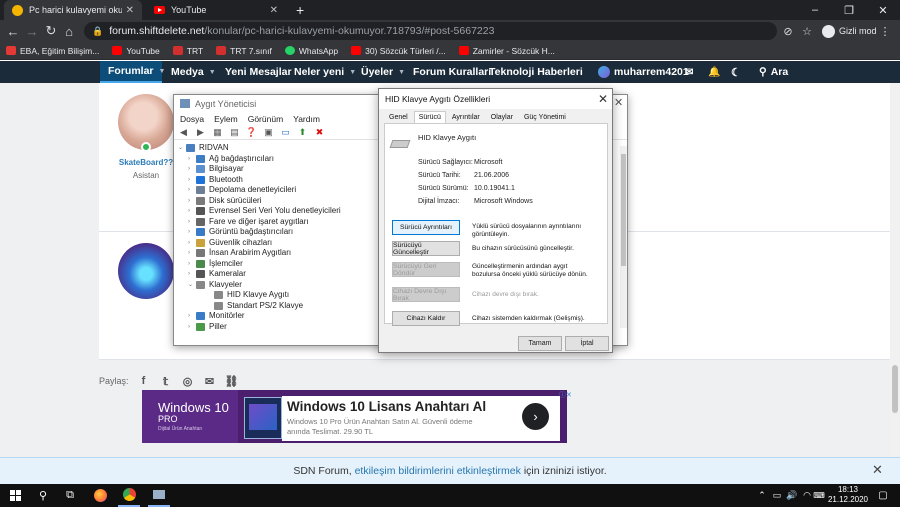  What do you see at coordinates (193, 72) in the screenshot?
I see `nav-medya: Medya ▼` at bounding box center [193, 72].